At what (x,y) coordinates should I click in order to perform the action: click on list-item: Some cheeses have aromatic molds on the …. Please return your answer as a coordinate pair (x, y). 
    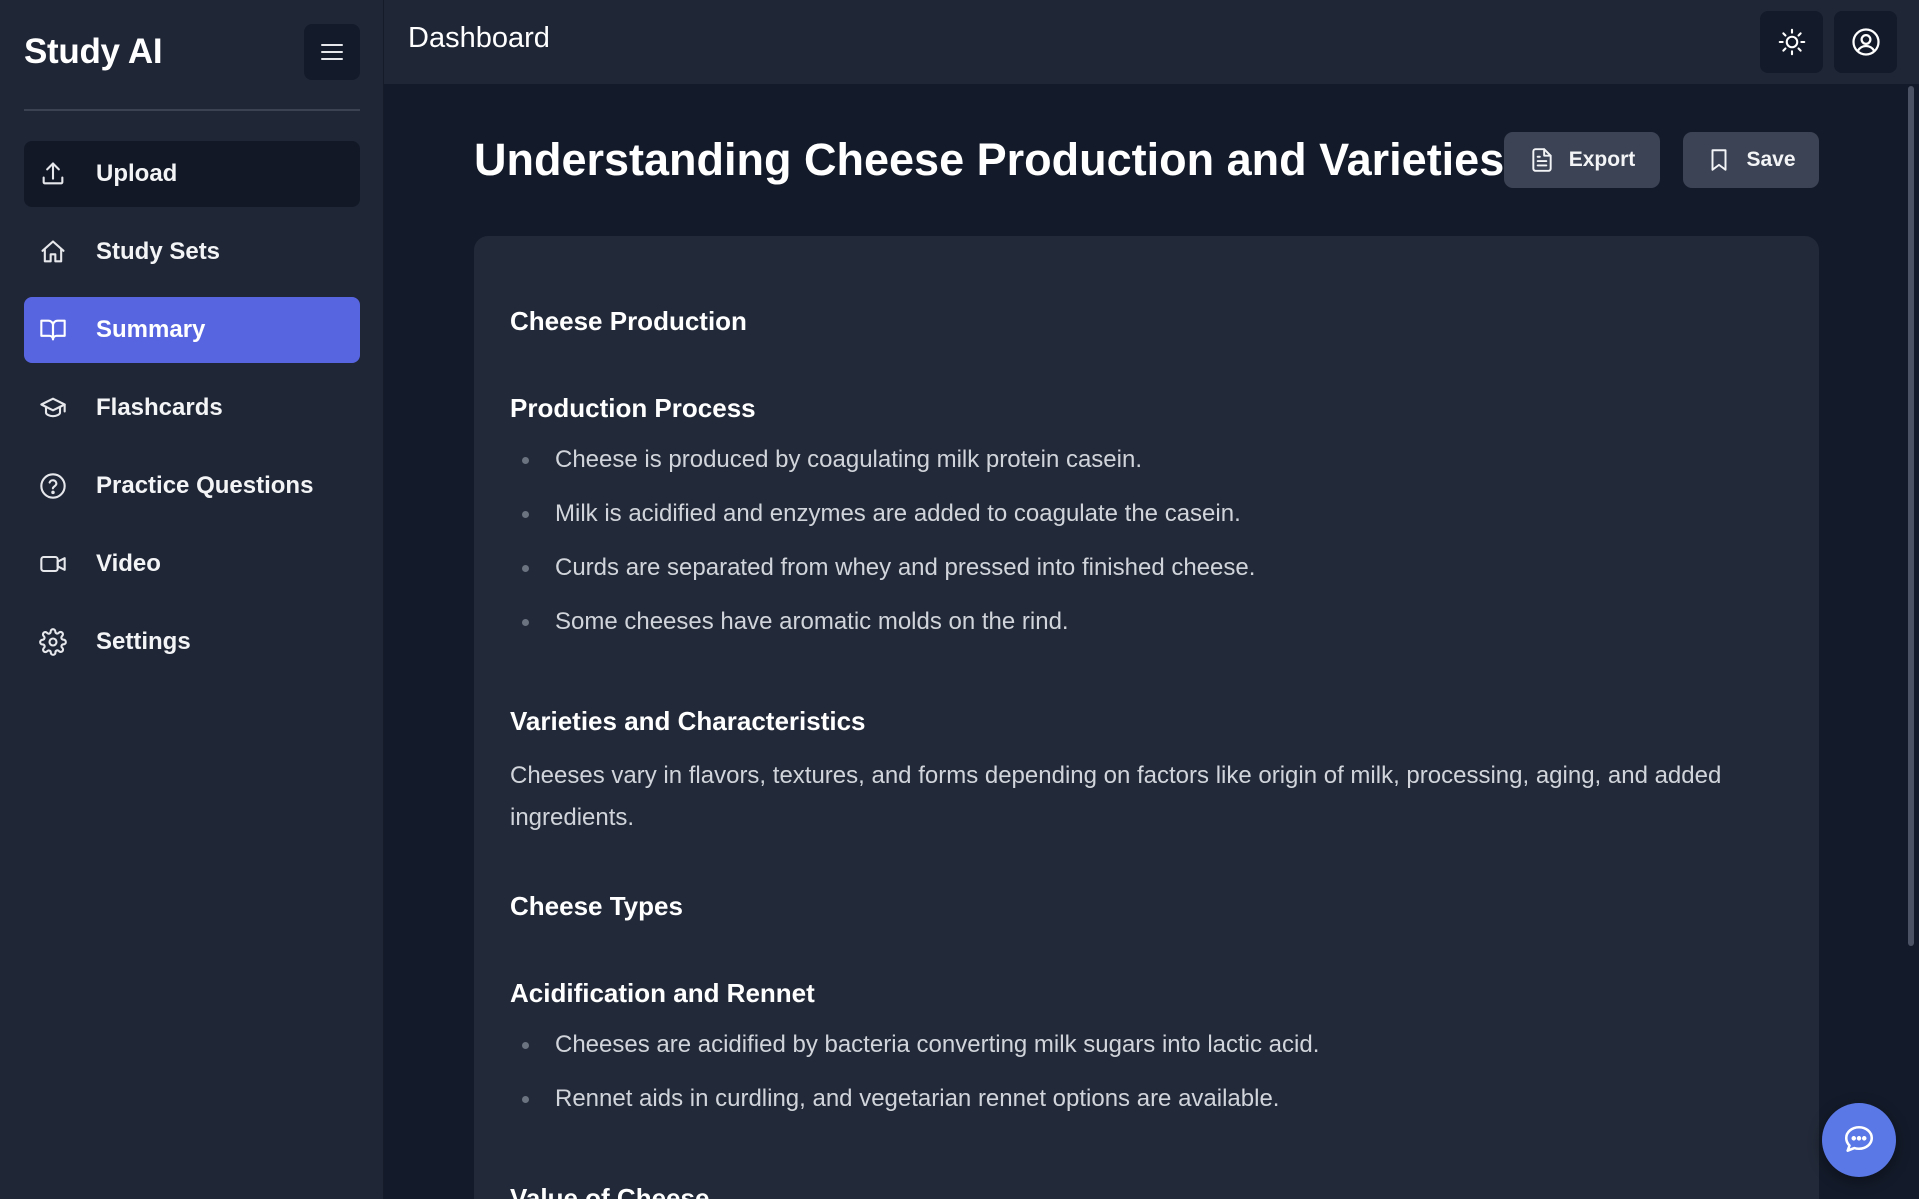
    Looking at the image, I should click on (1146, 631).